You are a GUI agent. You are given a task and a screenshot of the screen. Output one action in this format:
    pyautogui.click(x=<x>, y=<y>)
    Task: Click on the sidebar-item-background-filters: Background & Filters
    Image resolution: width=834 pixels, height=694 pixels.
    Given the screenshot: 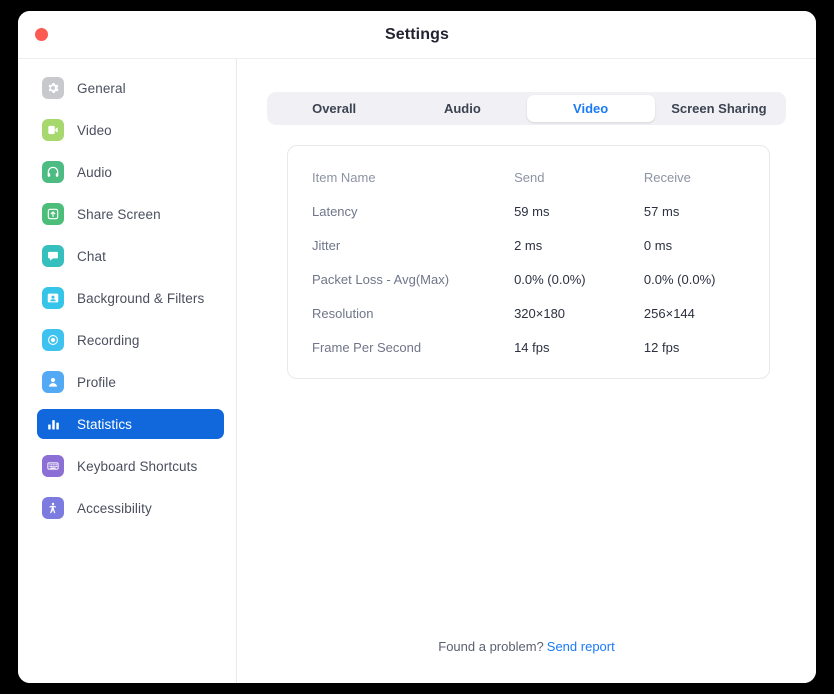 What is the action you would take?
    pyautogui.click(x=130, y=298)
    